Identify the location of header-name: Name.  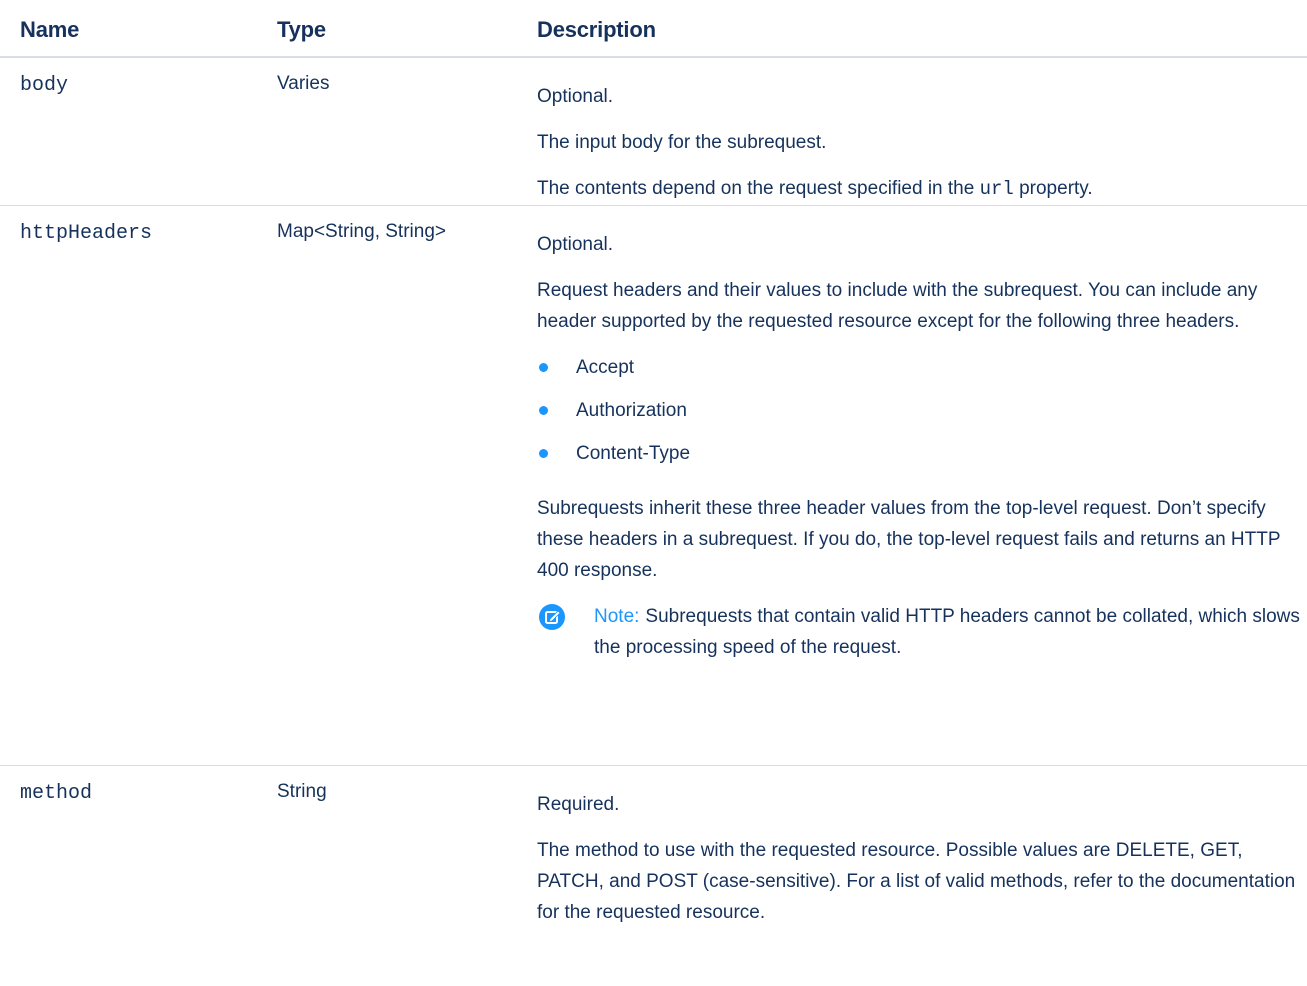
(50, 29).